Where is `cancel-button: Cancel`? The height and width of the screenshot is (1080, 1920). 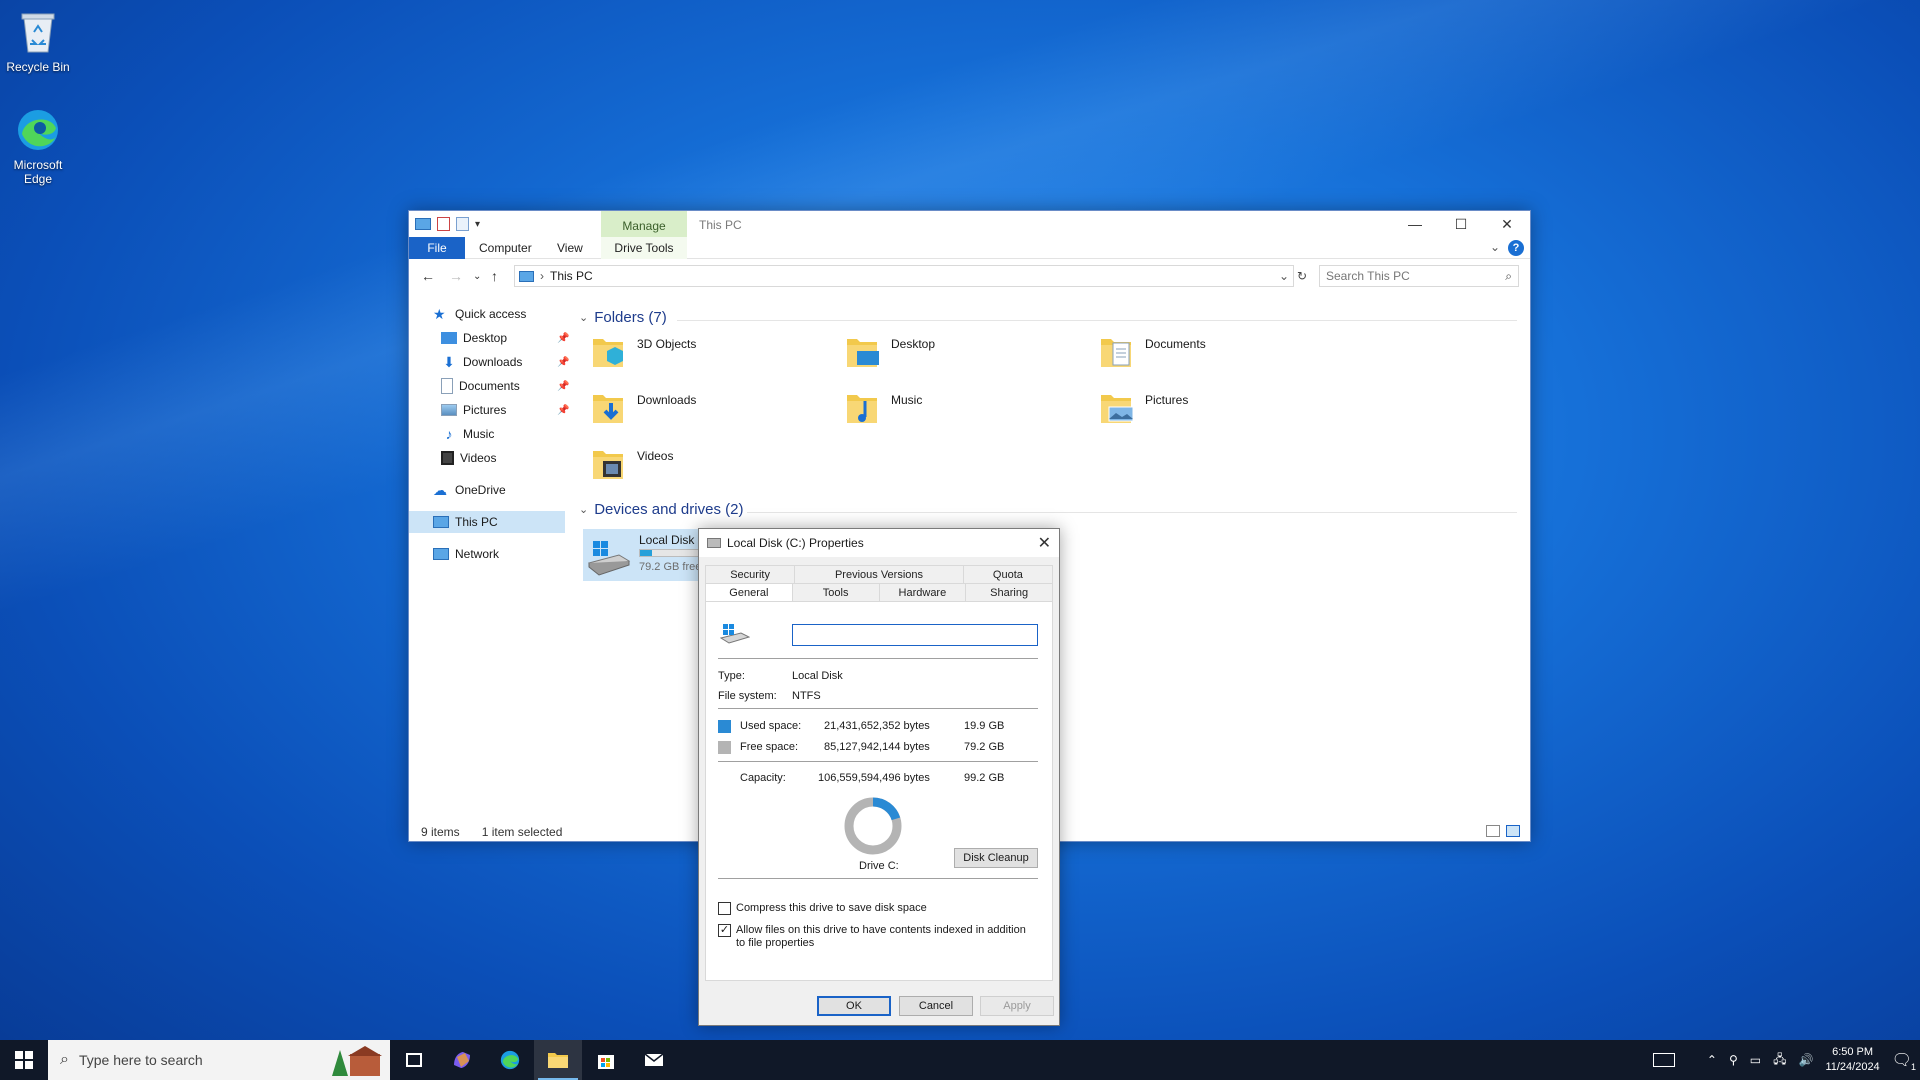
cancel-button: Cancel is located at coordinates (936, 1006).